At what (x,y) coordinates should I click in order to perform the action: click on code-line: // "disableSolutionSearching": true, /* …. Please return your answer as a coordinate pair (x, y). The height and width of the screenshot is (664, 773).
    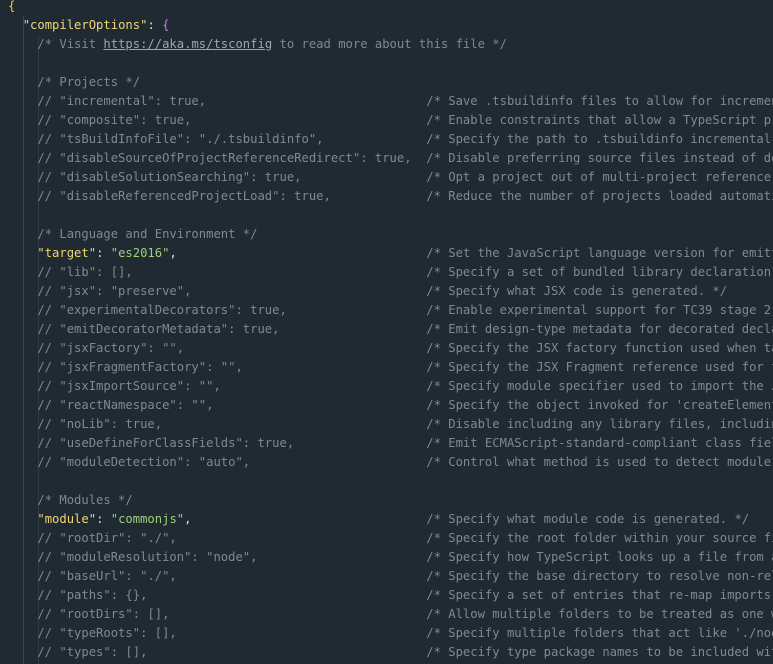
    Looking at the image, I should click on (390, 177).